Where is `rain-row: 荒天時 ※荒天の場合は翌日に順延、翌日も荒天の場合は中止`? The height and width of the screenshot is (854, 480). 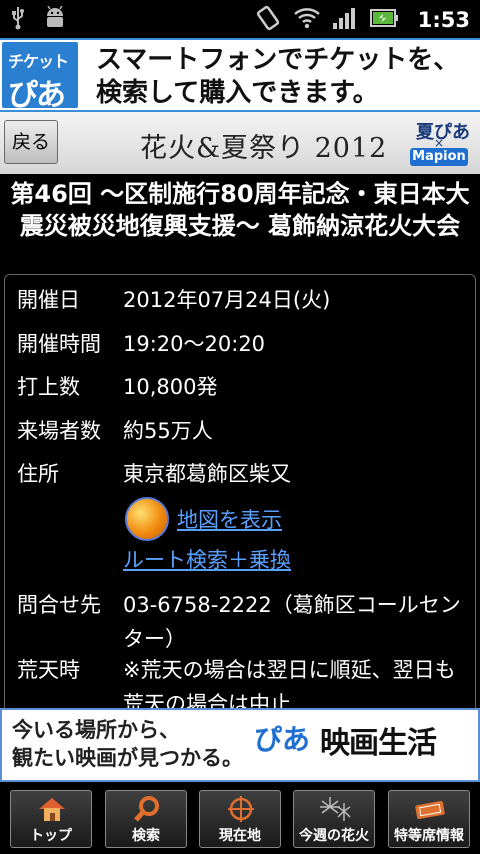 rain-row: 荒天時 ※荒天の場合は翌日に順延、翌日も荒天の場合は中止 is located at coordinates (236, 683).